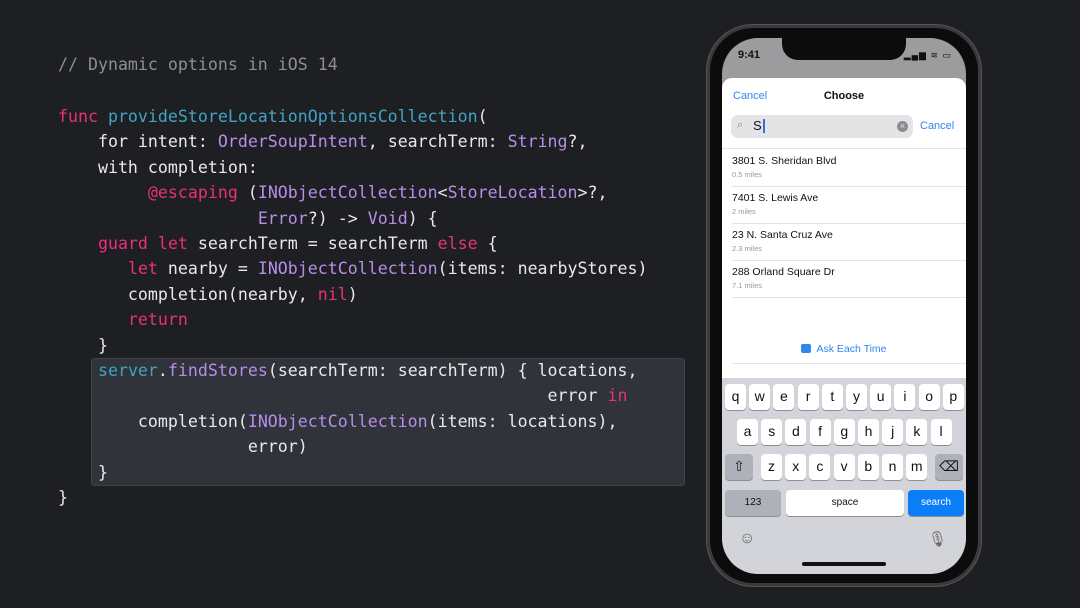 This screenshot has height=608, width=1080. What do you see at coordinates (352, 218) in the screenshot?
I see `code-line: Error?) -> Void) {` at bounding box center [352, 218].